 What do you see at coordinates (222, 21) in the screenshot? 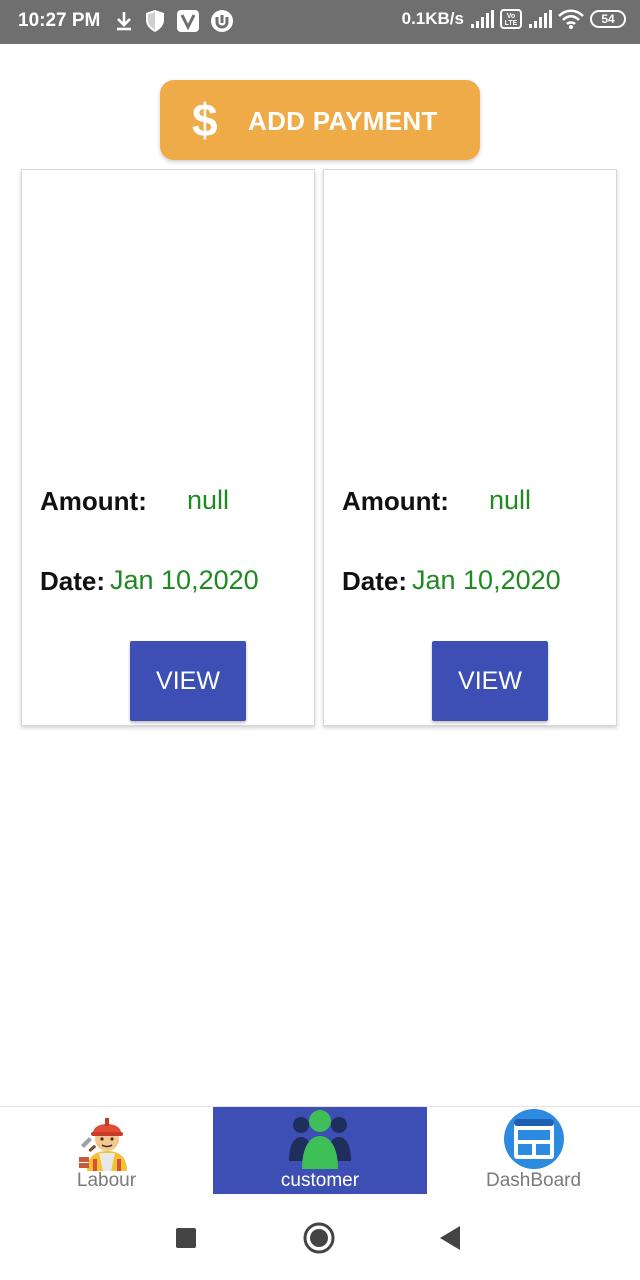
I see `torrent-app-icon` at bounding box center [222, 21].